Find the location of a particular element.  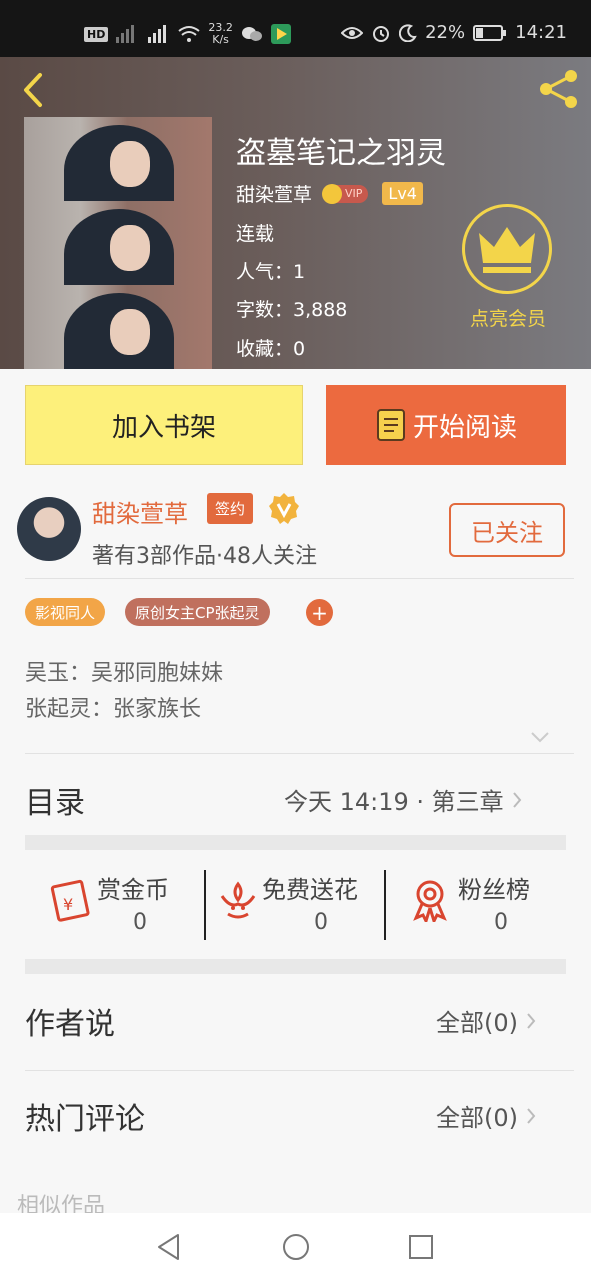

back-arrow-icon is located at coordinates (33, 90).